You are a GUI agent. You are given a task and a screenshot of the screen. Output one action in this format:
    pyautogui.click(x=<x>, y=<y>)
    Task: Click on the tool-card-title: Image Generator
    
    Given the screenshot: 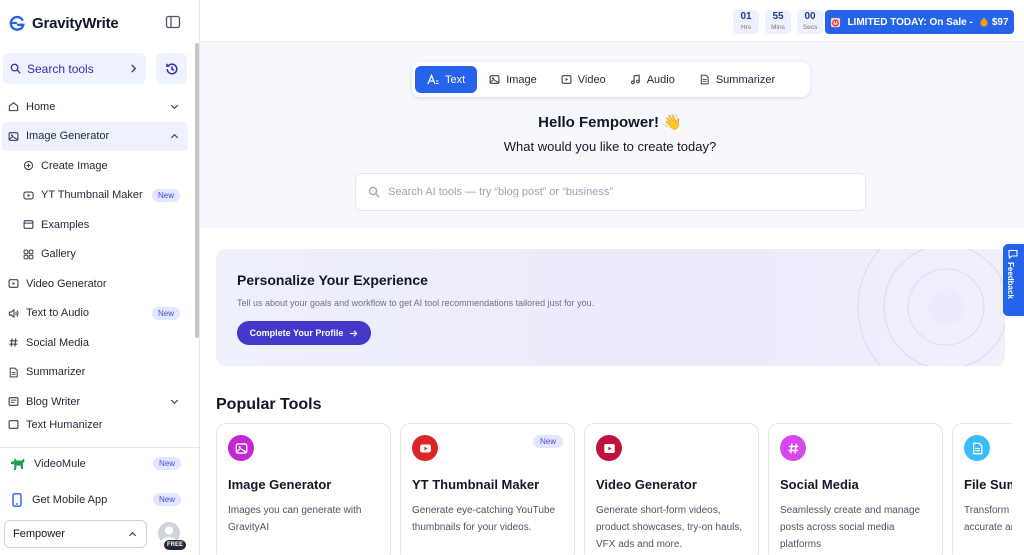 What is the action you would take?
    pyautogui.click(x=280, y=484)
    